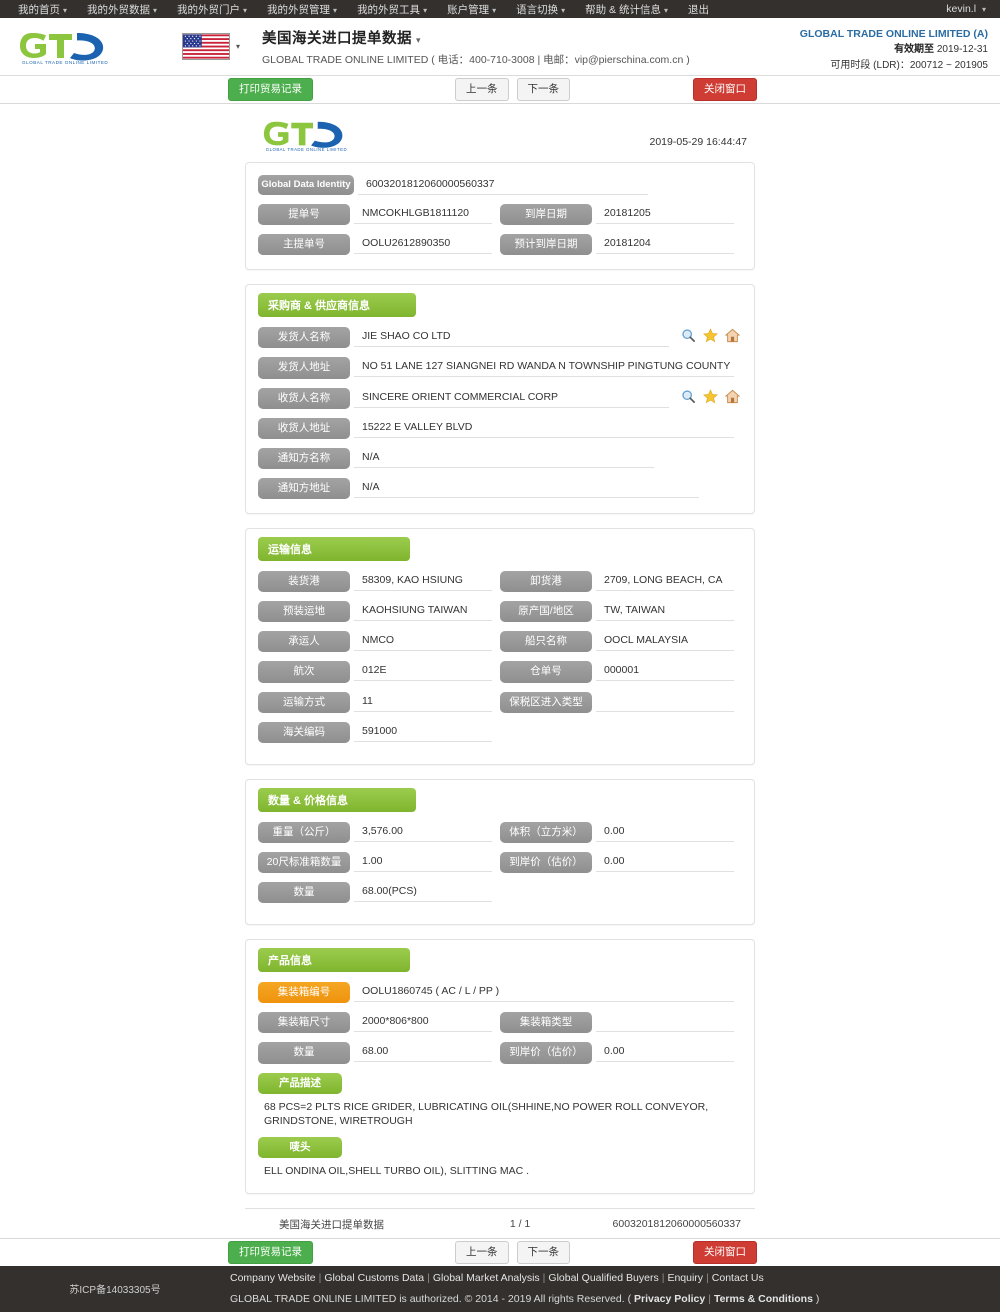 The width and height of the screenshot is (1000, 1312). What do you see at coordinates (626, 9) in the screenshot?
I see `nav-item-7: 帮助 & 统计信息 ▾` at bounding box center [626, 9].